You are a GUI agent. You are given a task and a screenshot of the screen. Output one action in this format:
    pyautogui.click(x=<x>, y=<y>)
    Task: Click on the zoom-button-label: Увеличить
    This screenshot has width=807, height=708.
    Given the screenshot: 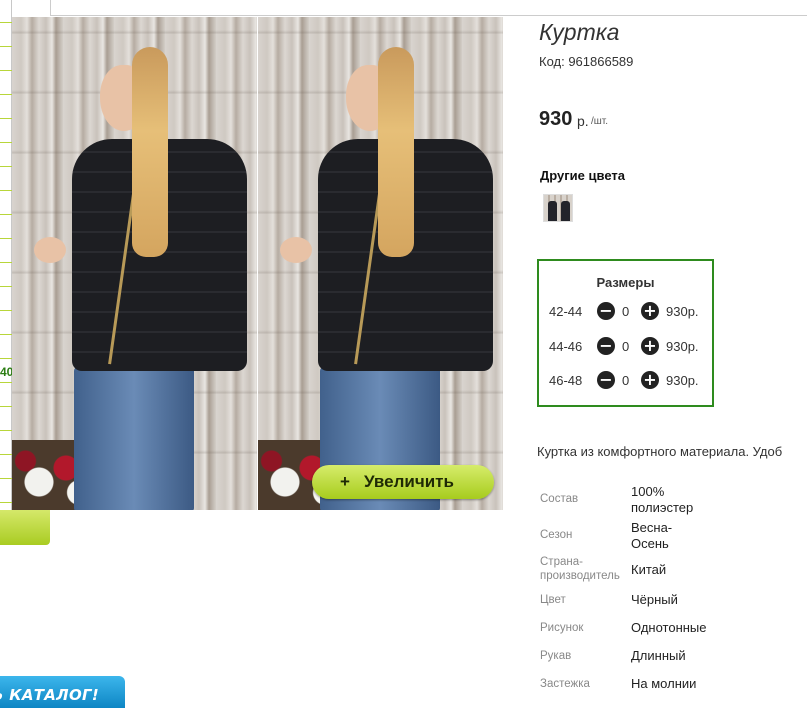 What is the action you would take?
    pyautogui.click(x=409, y=481)
    